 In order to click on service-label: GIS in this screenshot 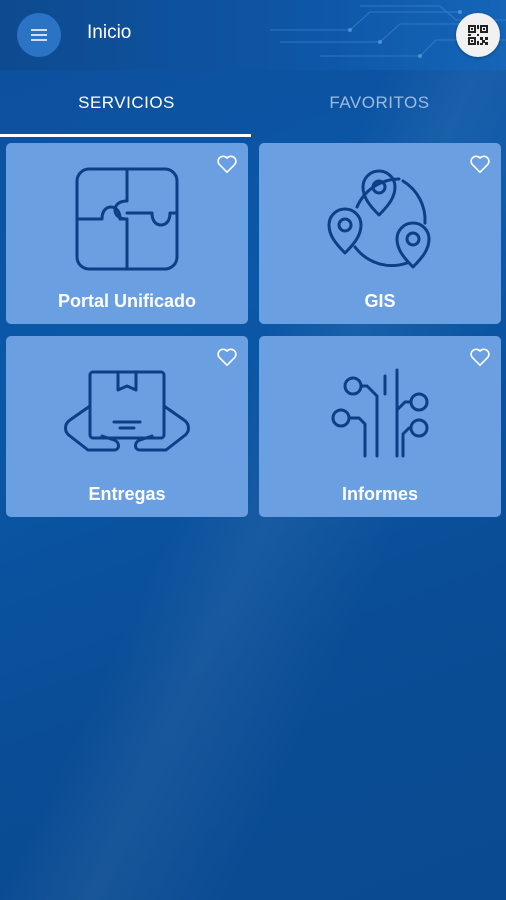, I will do `click(380, 301)`.